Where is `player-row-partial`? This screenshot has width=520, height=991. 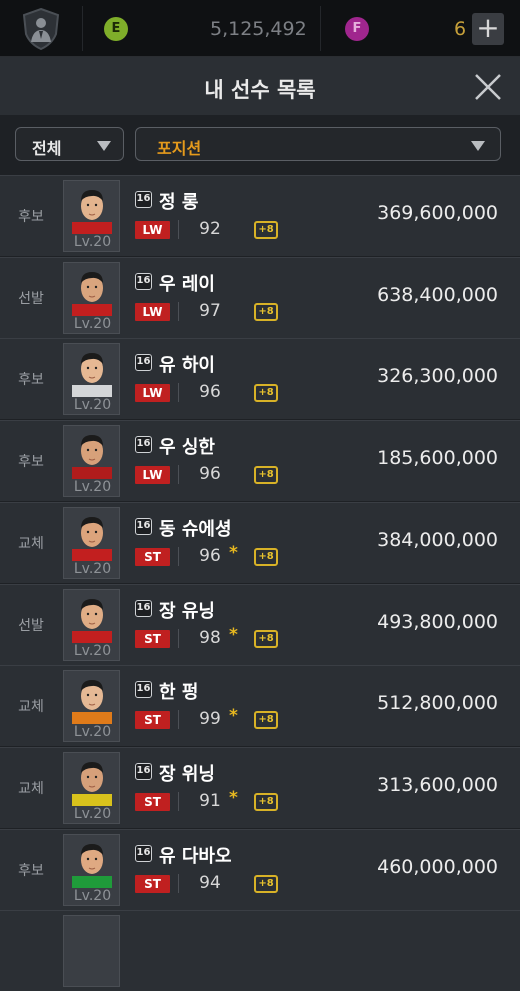
player-row-partial is located at coordinates (260, 950).